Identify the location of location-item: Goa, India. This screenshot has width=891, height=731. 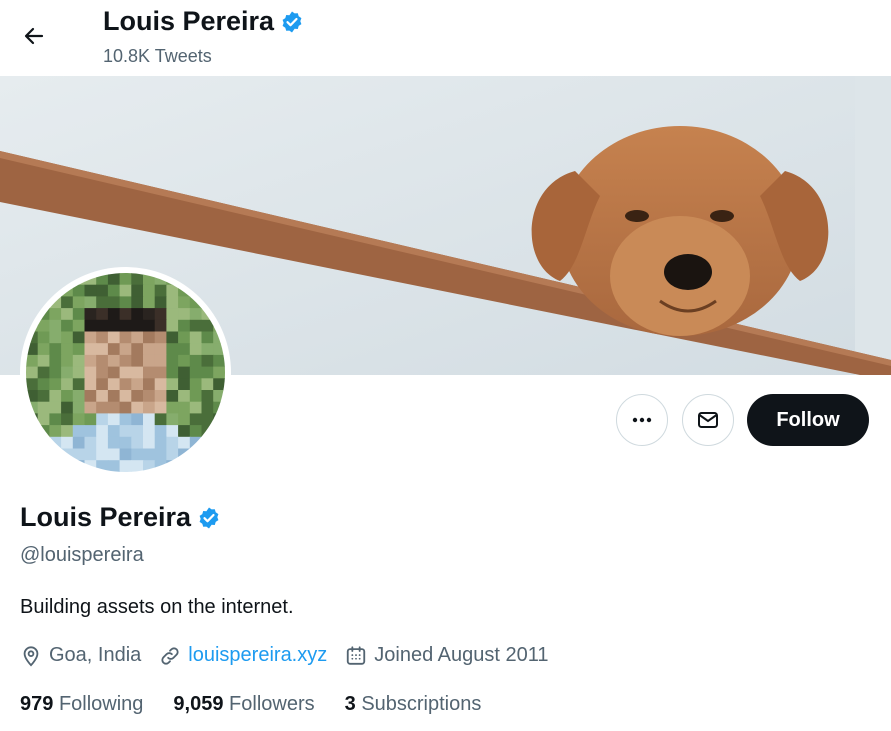
(80, 655).